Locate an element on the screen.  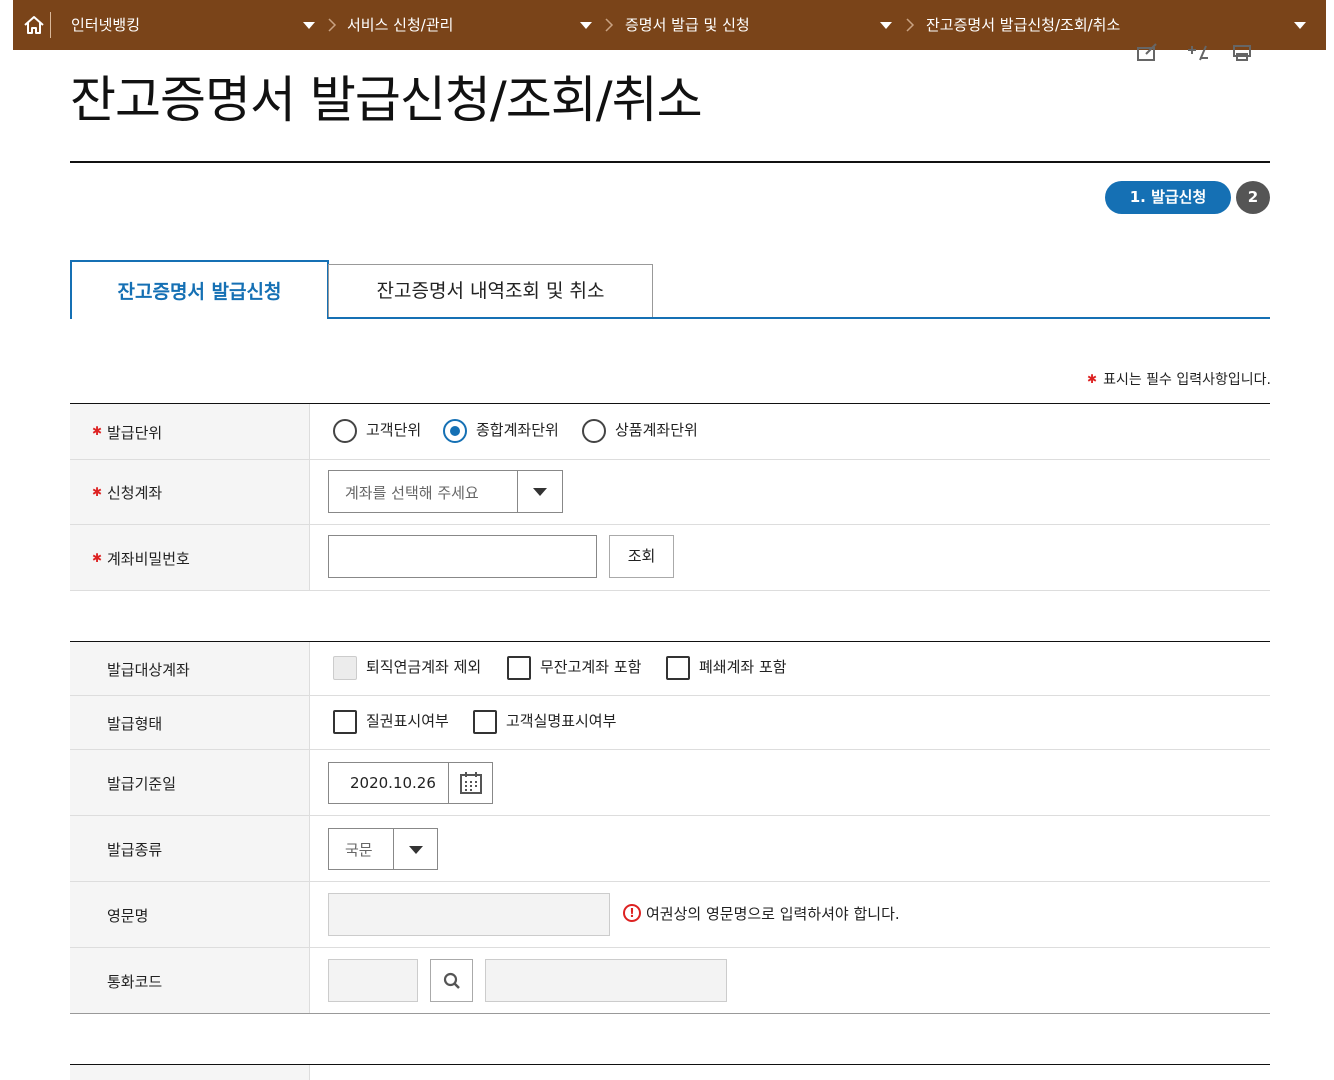
date-picker: 2020.10.26 is located at coordinates (410, 783).